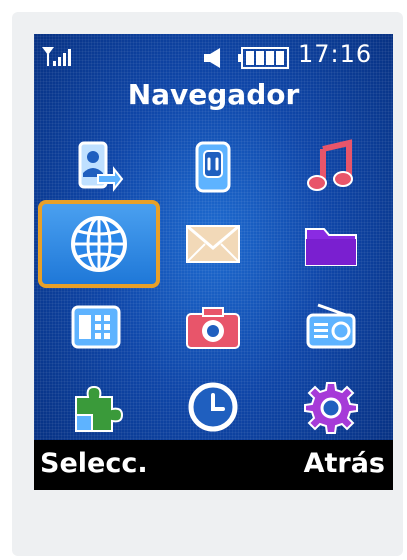 The height and width of the screenshot is (560, 407). What do you see at coordinates (213, 465) in the screenshot?
I see `softkey-bar: Selecc. Atrás` at bounding box center [213, 465].